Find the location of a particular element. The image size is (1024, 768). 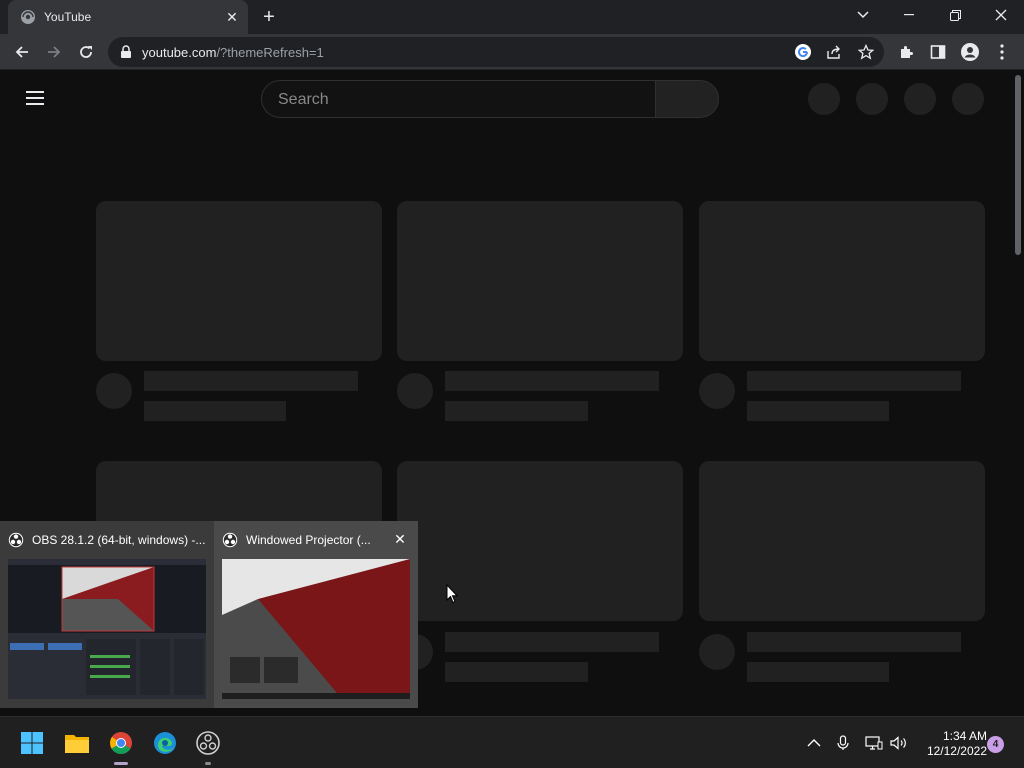

back-button is located at coordinates (22, 52).